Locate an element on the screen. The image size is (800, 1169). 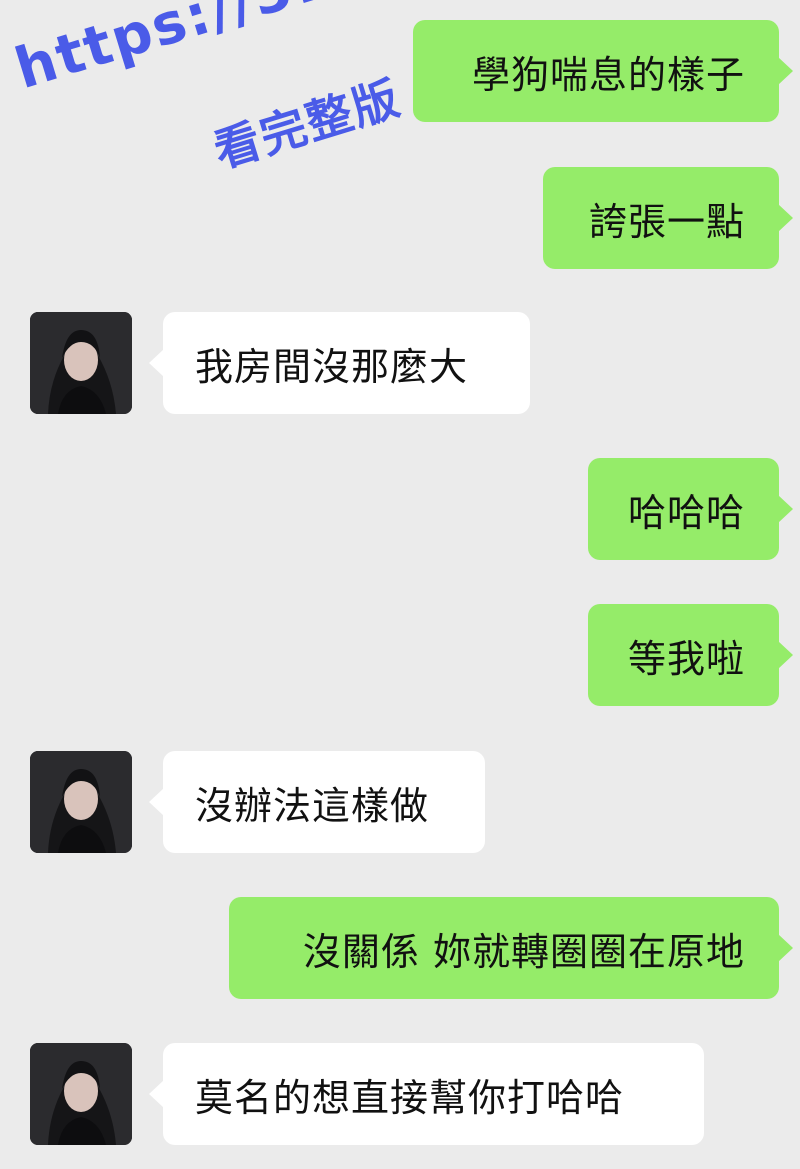
message-bubble-outgoing: 誇張一點 is located at coordinates (668, 218).